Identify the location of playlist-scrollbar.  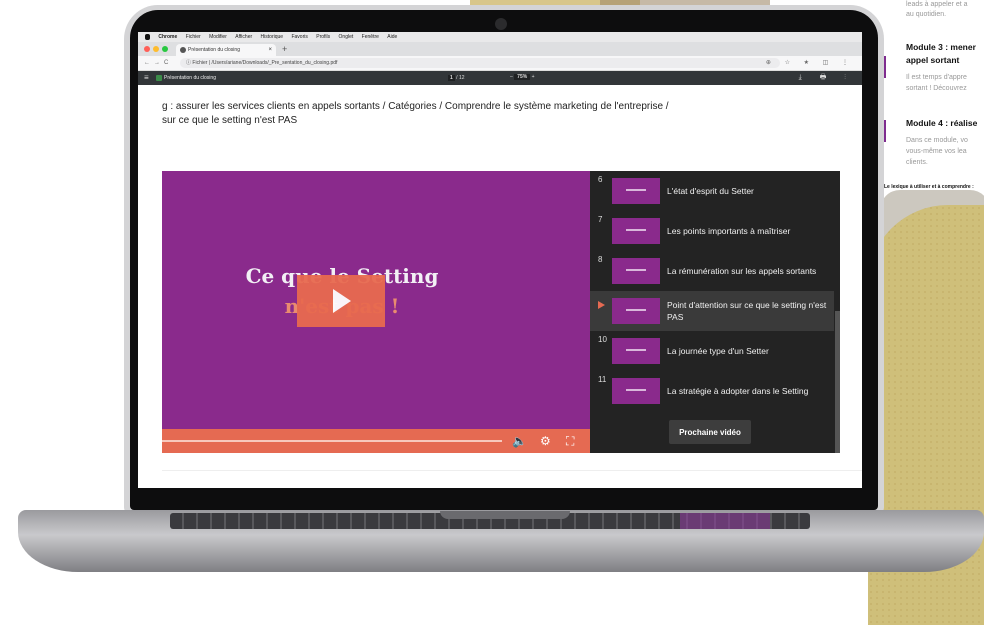
(837, 382).